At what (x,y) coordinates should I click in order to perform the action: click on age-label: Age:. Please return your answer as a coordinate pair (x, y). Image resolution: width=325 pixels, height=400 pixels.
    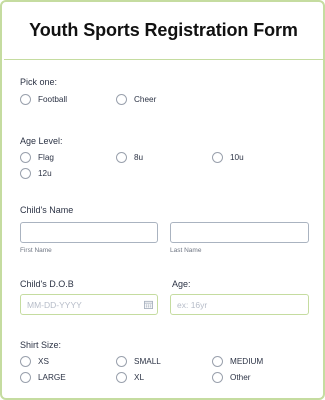
    Looking at the image, I should click on (181, 284).